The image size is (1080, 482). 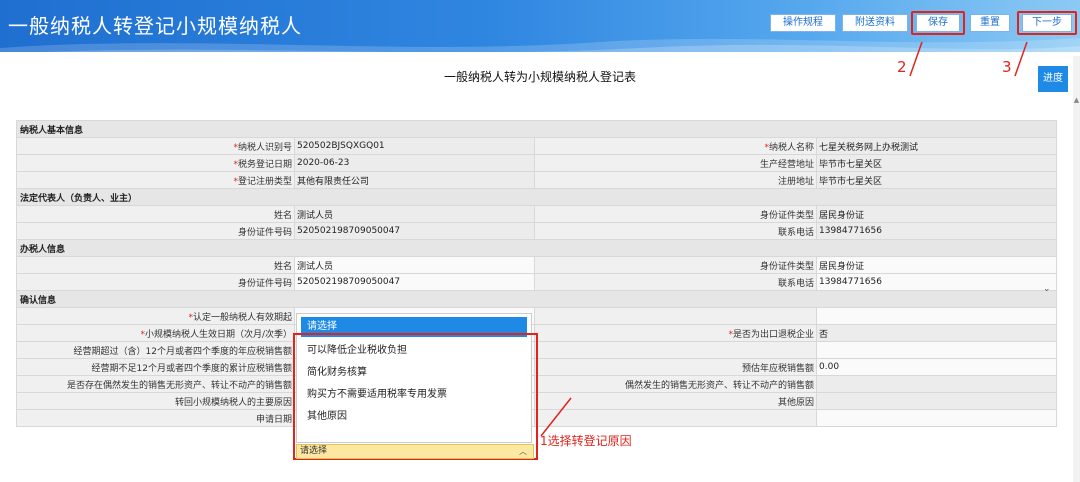 I want to click on reason-select: 请选择 ︿, so click(x=415, y=451).